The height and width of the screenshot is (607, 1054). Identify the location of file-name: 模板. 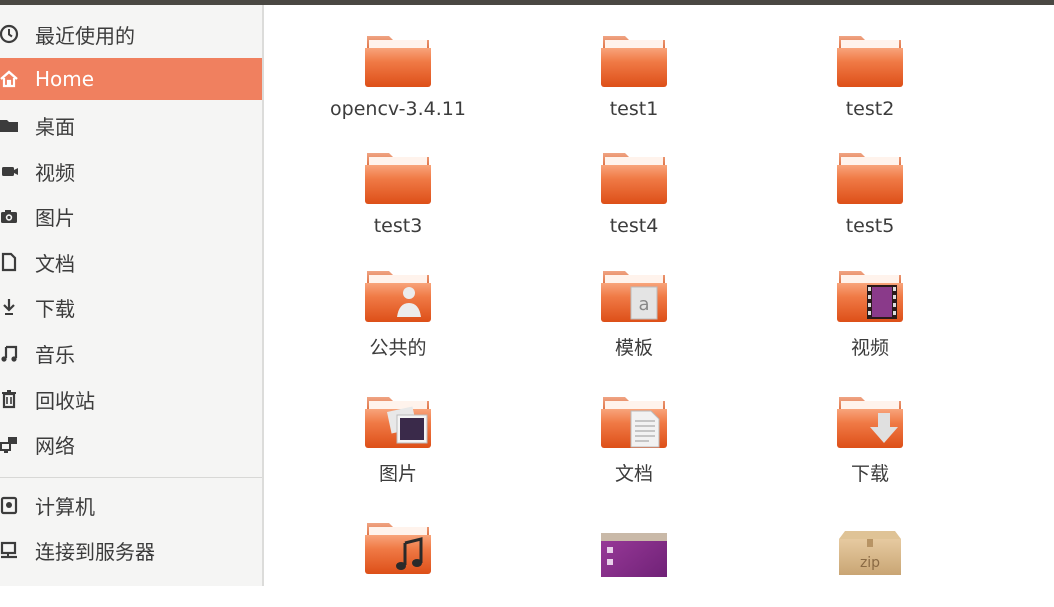
(633, 348).